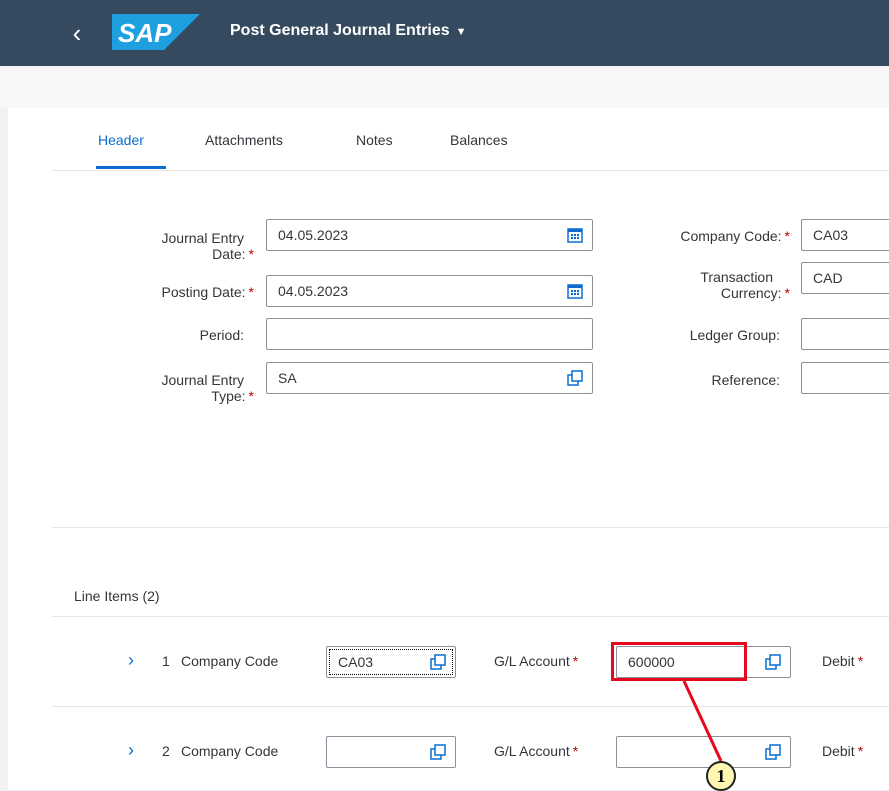 Image resolution: width=889 pixels, height=791 pixels. Describe the element at coordinates (221, 335) in the screenshot. I see `period-label: Period:` at that location.